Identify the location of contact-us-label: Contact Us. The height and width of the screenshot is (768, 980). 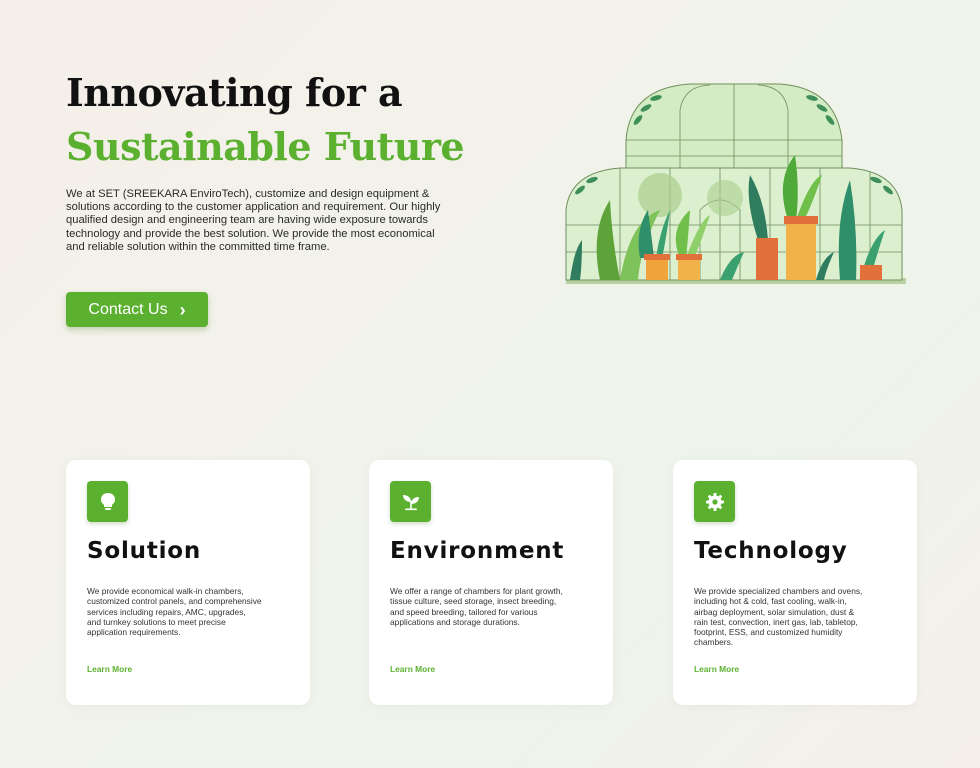
(128, 309).